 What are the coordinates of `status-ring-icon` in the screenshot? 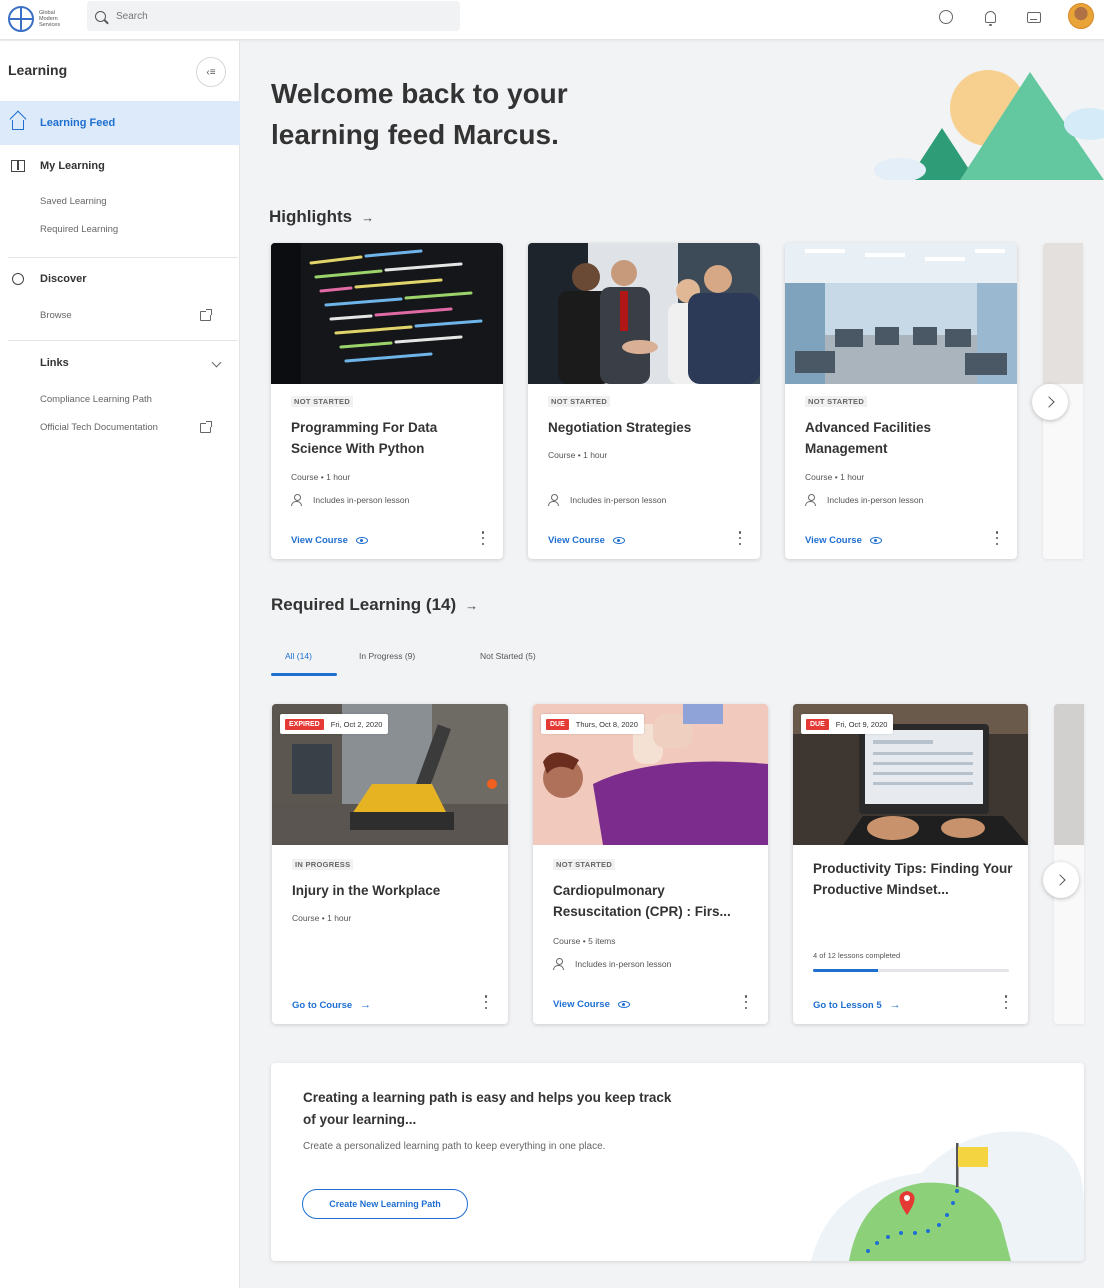 It's located at (946, 17).